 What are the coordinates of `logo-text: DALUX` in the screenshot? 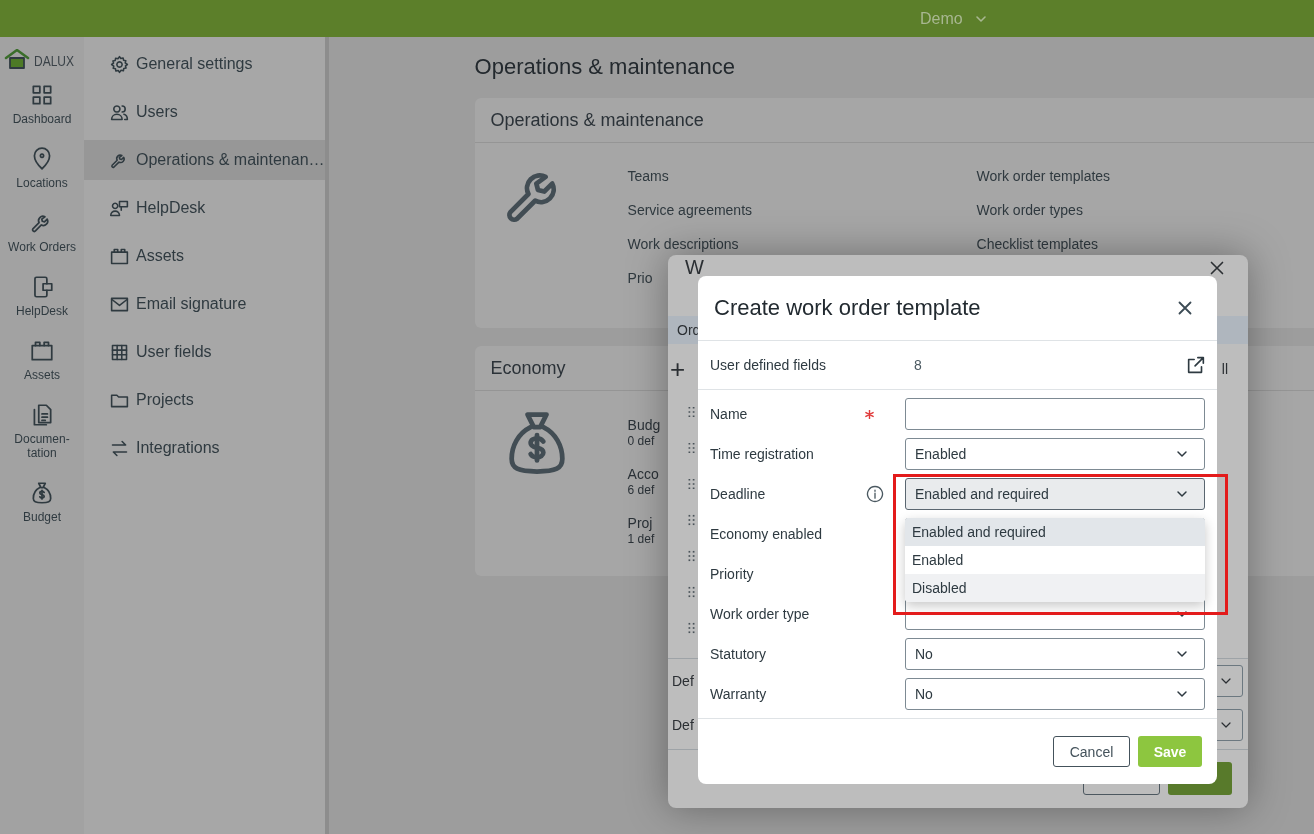 It's located at (54, 60).